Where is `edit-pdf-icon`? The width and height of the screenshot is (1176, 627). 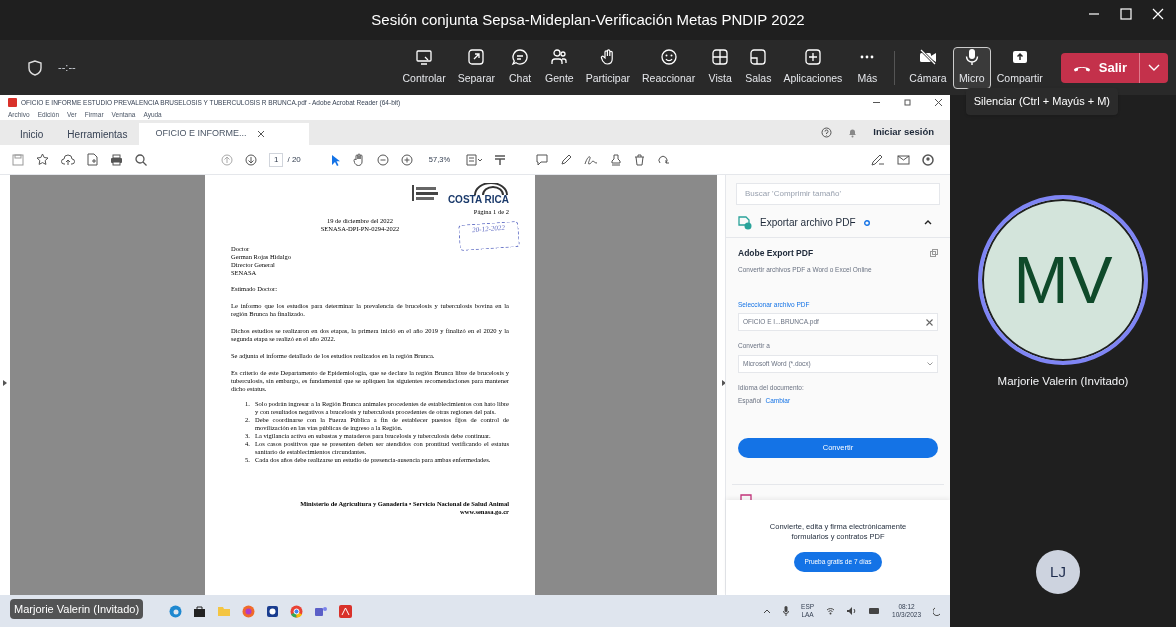 edit-pdf-icon is located at coordinates (746, 497).